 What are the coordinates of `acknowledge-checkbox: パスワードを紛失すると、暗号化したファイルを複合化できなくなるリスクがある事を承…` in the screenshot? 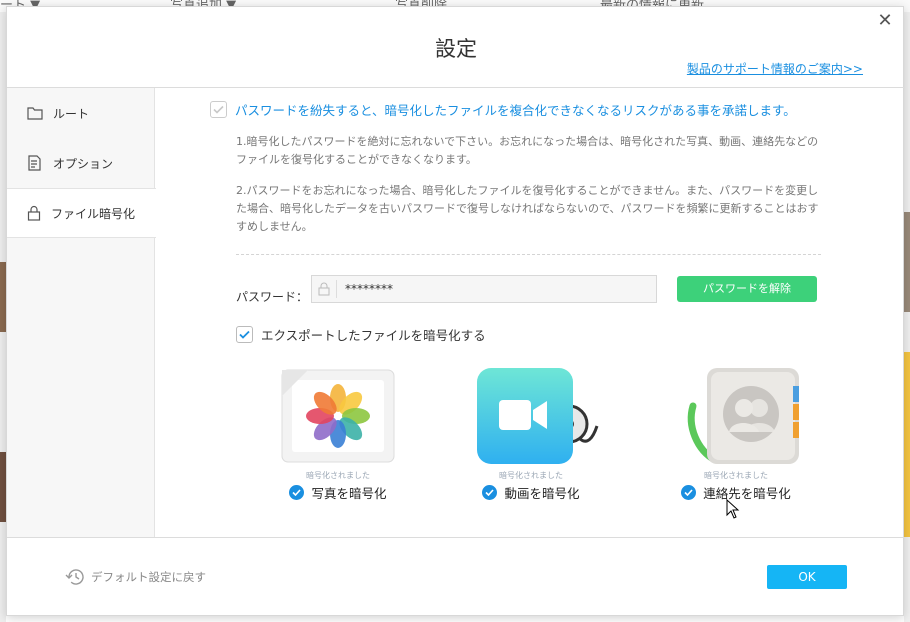 It's located at (503, 109).